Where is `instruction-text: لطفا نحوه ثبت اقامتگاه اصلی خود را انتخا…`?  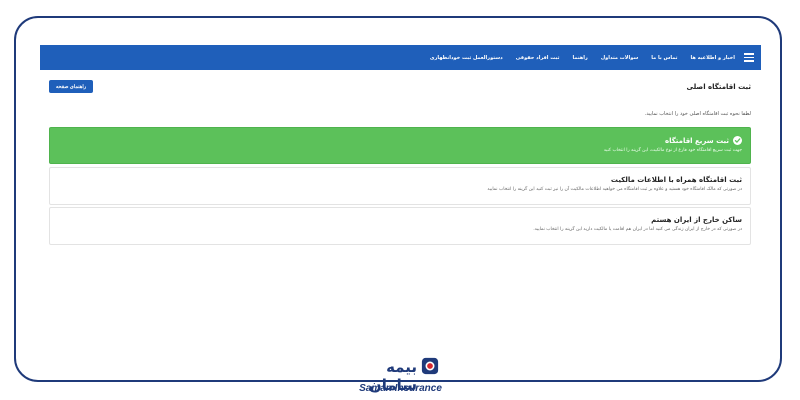 instruction-text: لطفا نحوه ثبت اقامتگاه اصلی خود را انتخا… is located at coordinates (697, 114).